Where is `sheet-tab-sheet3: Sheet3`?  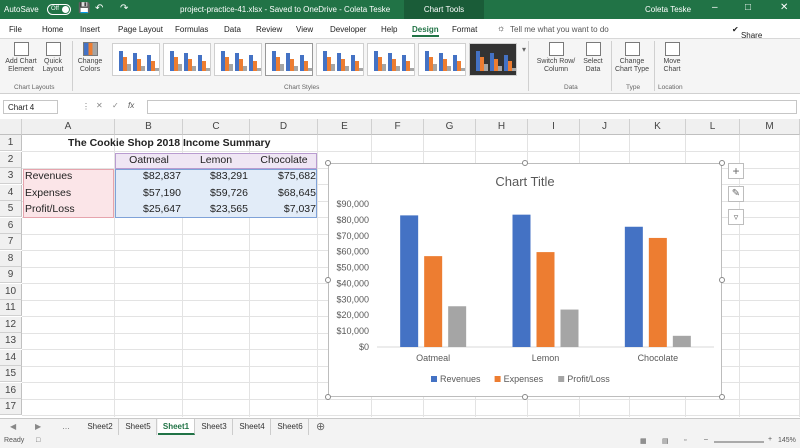 sheet-tab-sheet3: Sheet3 is located at coordinates (214, 427).